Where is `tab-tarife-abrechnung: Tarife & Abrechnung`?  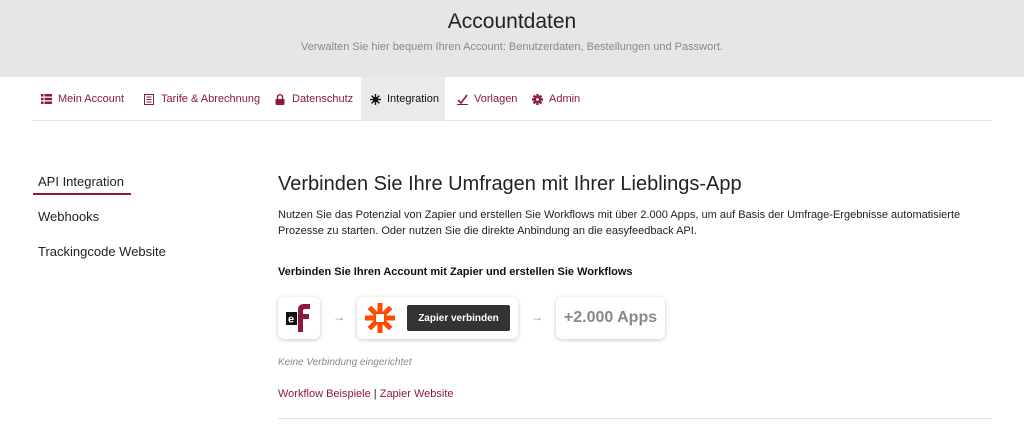 tab-tarife-abrechnung: Tarife & Abrechnung is located at coordinates (201, 99).